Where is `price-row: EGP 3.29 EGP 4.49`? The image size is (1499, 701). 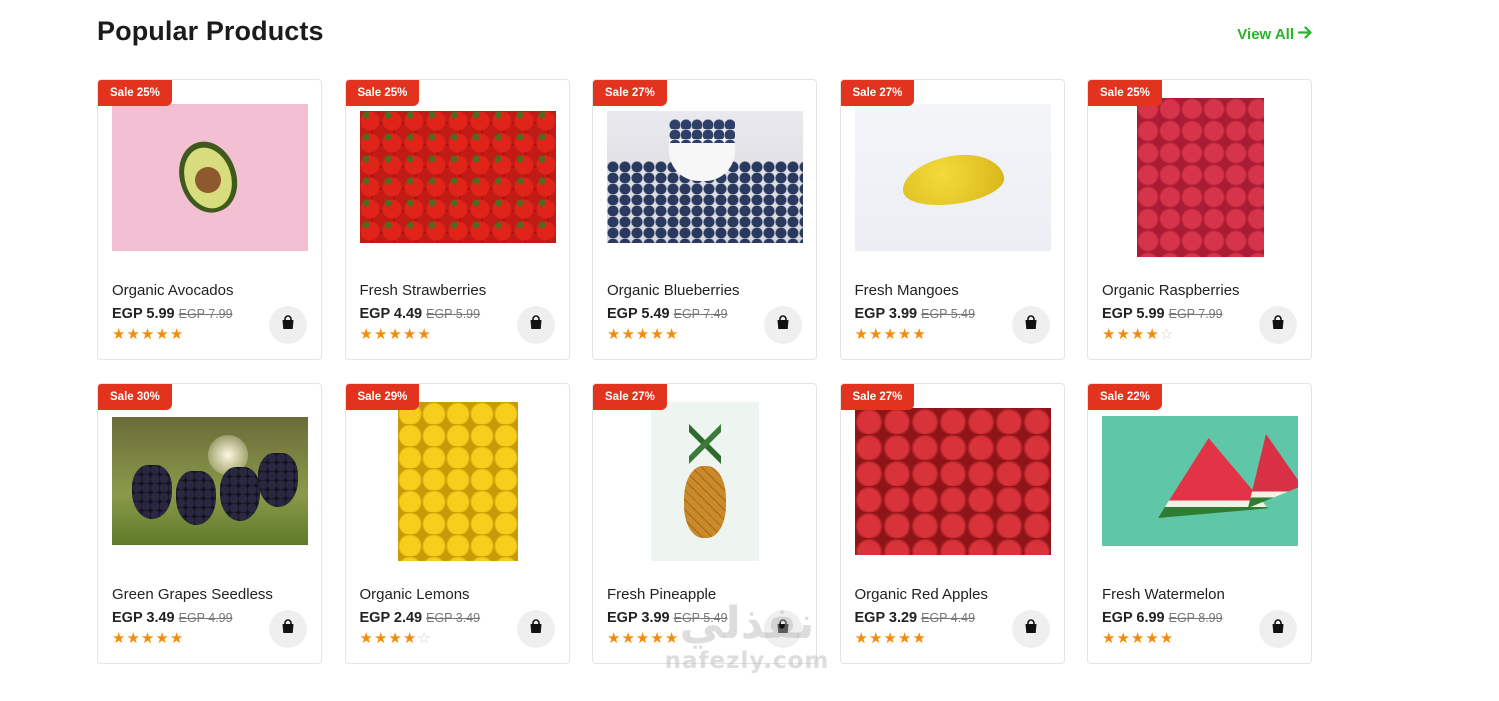 price-row: EGP 3.29 EGP 4.49 is located at coordinates (915, 618).